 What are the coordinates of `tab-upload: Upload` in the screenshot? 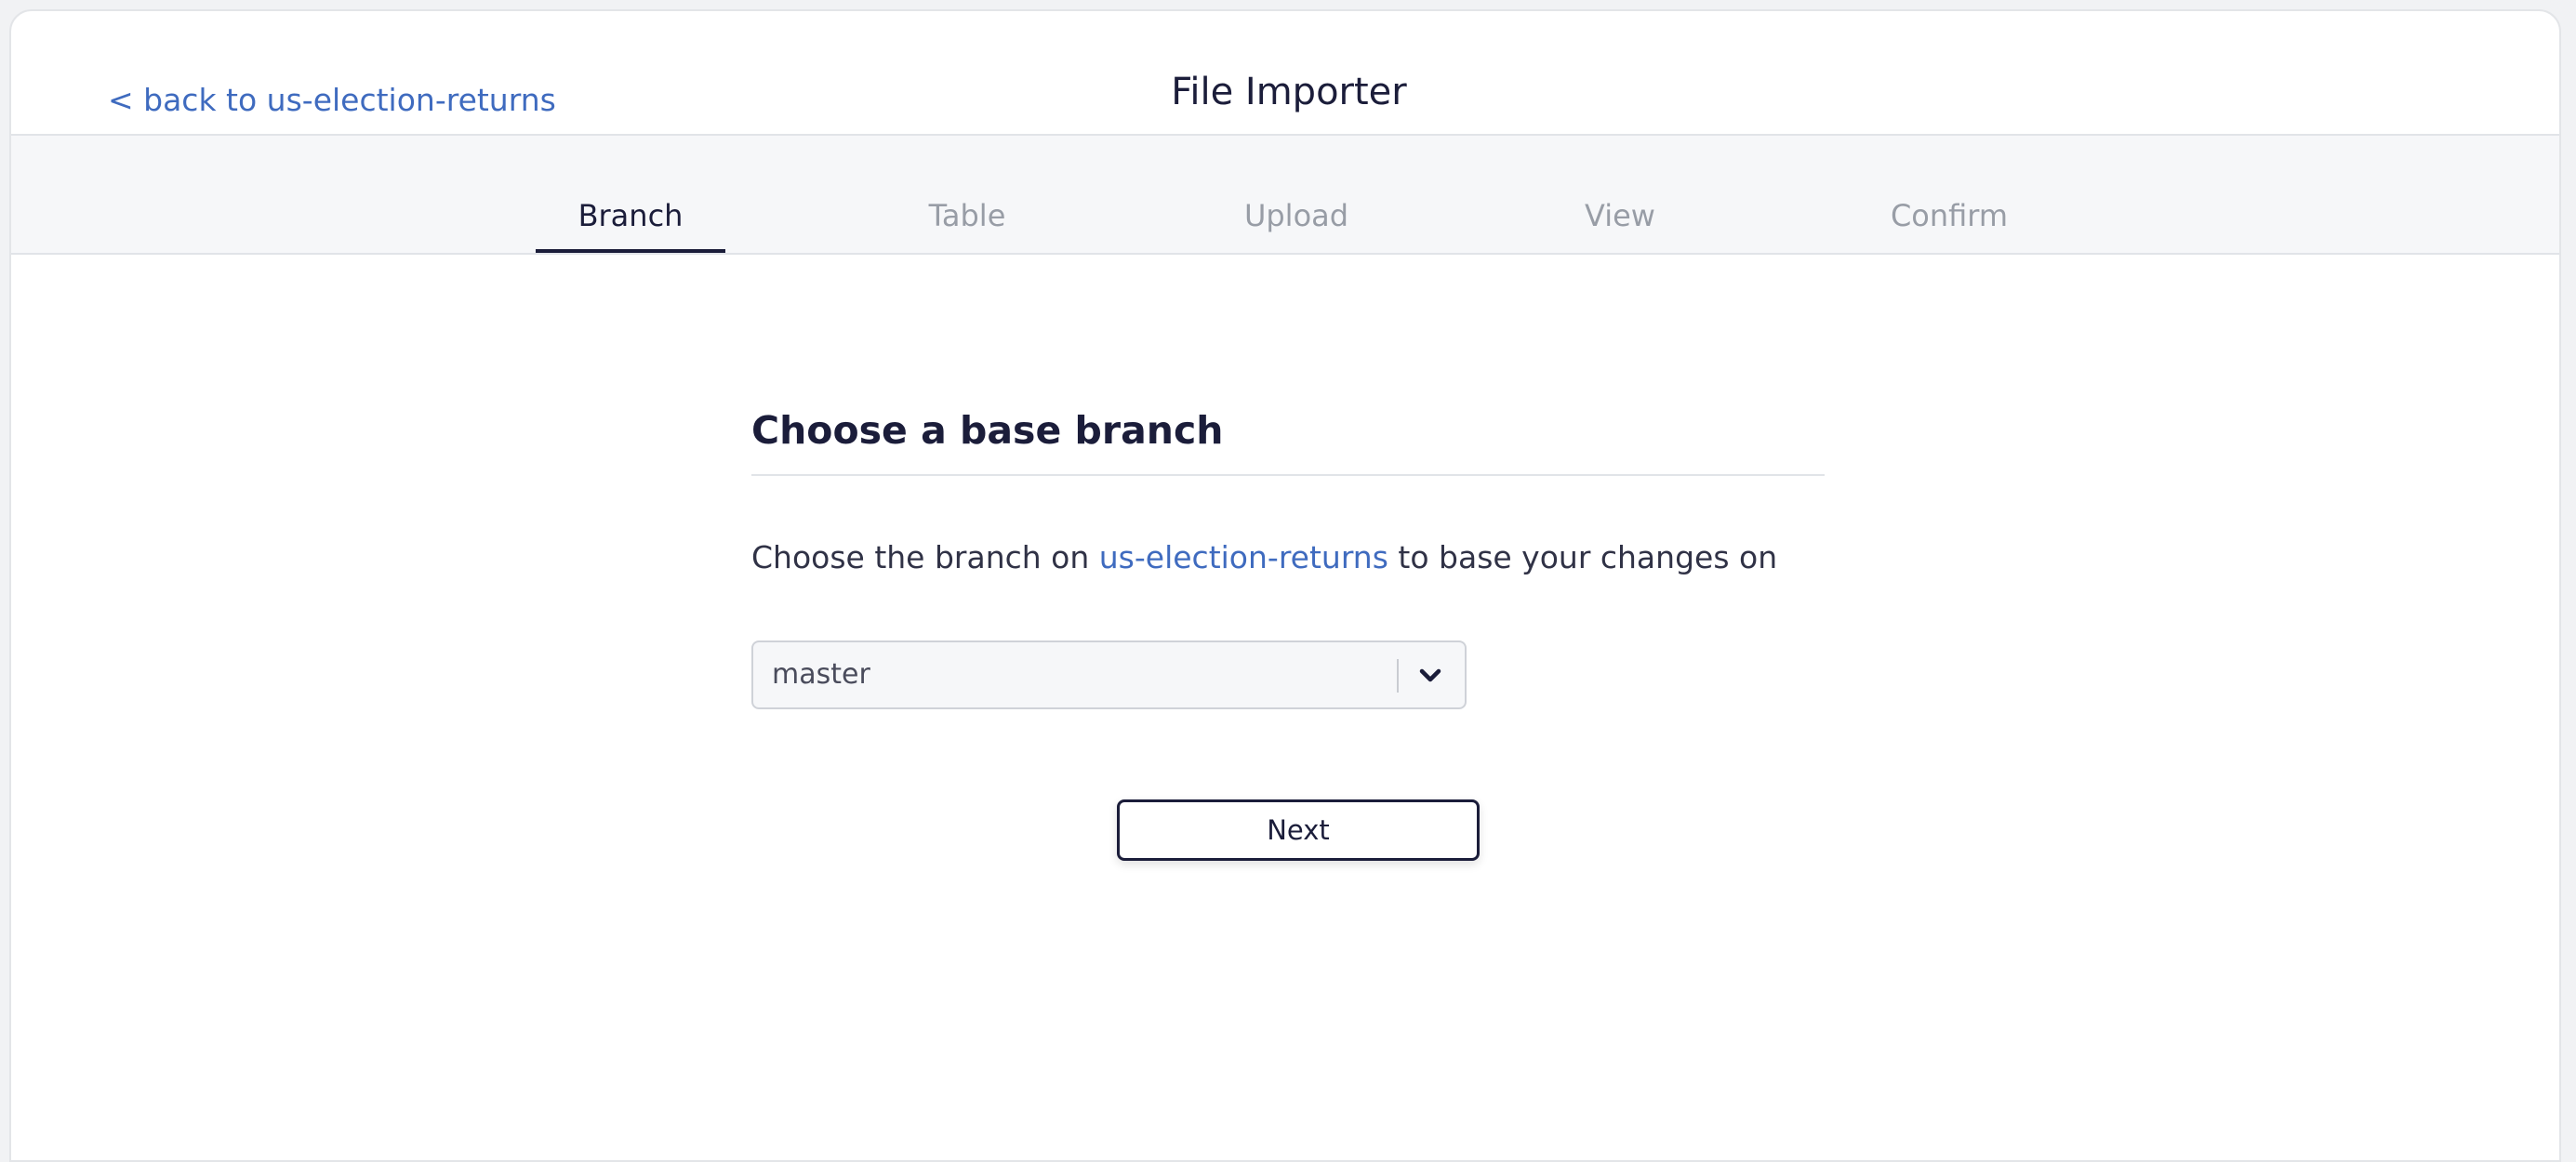 It's located at (1296, 223).